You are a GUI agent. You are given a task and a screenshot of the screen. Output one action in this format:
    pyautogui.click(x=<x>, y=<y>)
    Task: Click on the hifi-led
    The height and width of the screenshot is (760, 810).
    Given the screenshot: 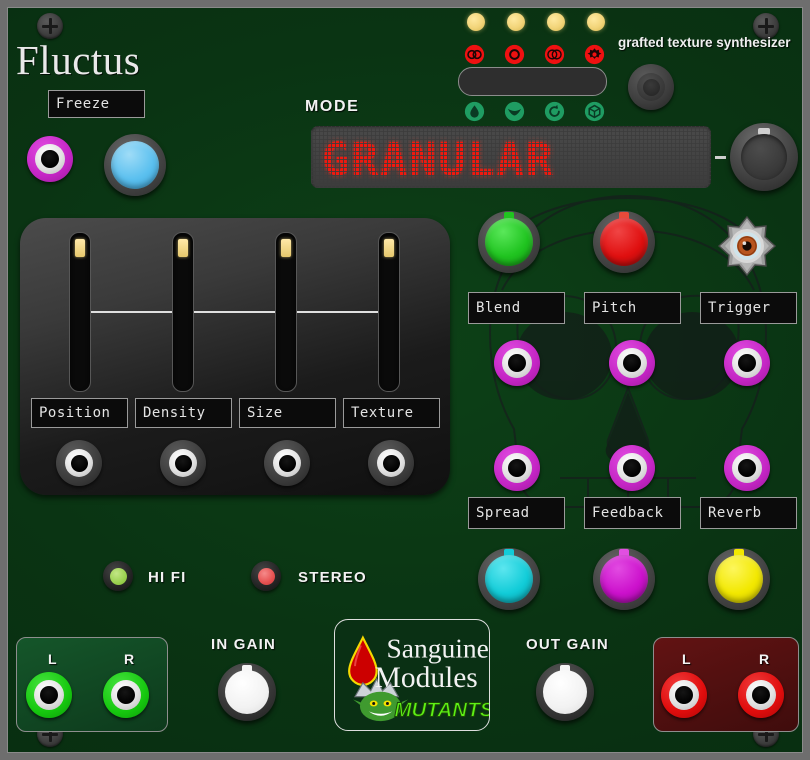 What is the action you would take?
    pyautogui.click(x=118, y=576)
    